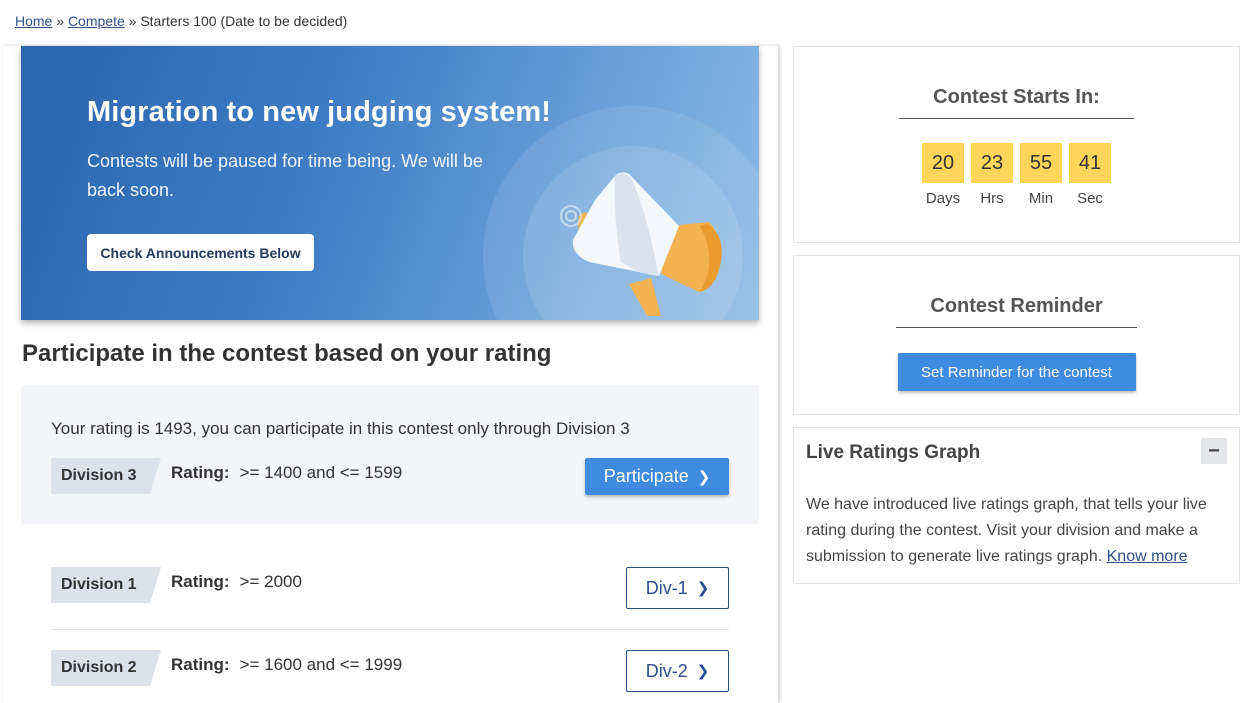  I want to click on countdown-label: Min, so click(1041, 198).